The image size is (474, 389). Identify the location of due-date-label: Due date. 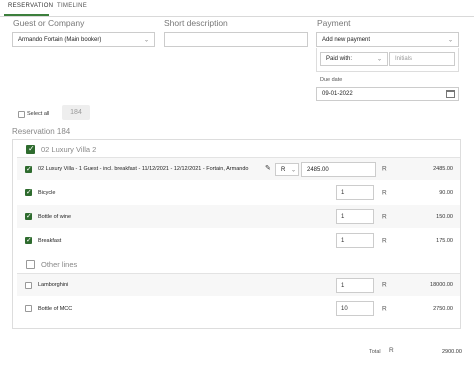
(331, 80).